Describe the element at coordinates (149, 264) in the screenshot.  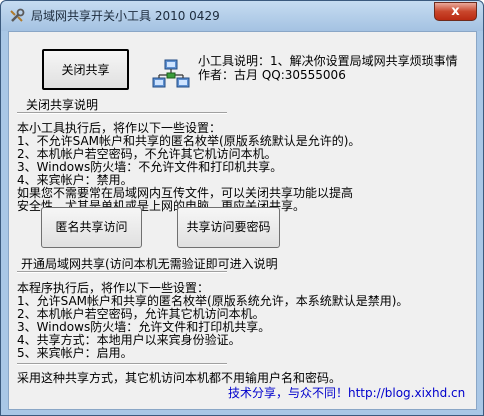
I see `open-share-label: 开通局域网共享(访问本机无需验证即可进入说明` at that location.